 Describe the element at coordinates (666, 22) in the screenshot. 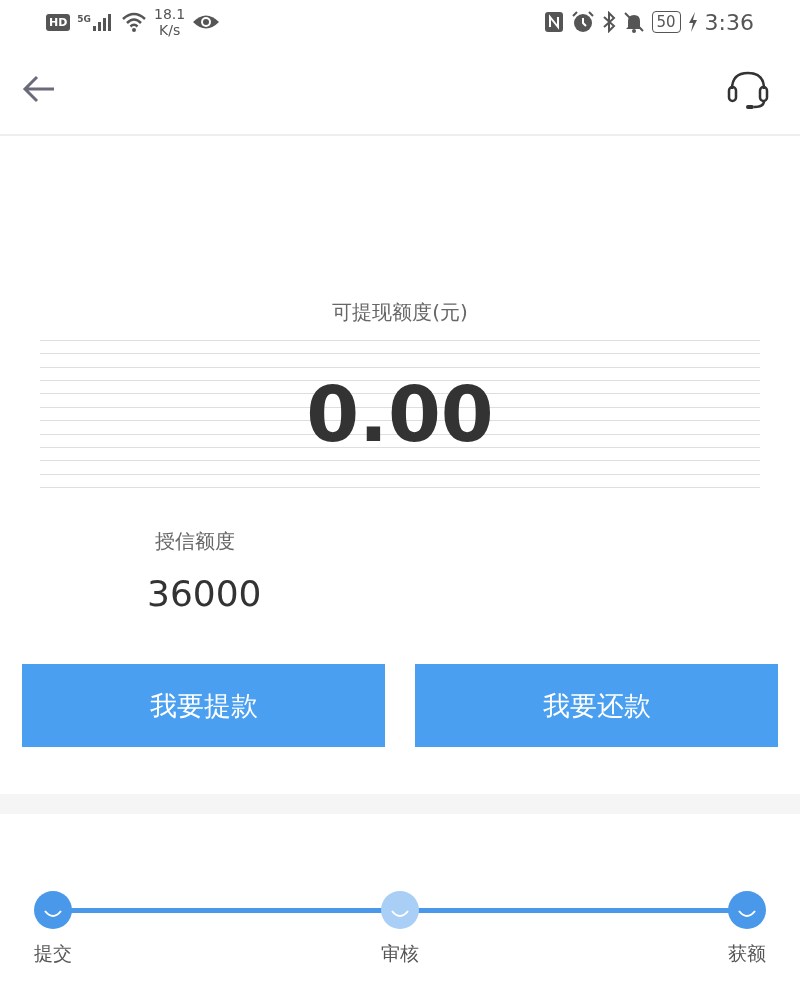

I see `battery-level: 50` at that location.